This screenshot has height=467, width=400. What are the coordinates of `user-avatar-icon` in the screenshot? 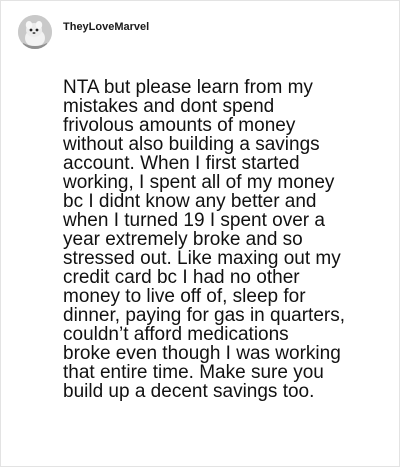 It's located at (35, 32).